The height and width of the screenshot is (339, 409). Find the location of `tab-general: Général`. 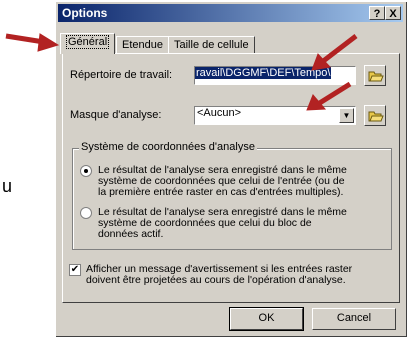

tab-general: Général is located at coordinates (88, 43).